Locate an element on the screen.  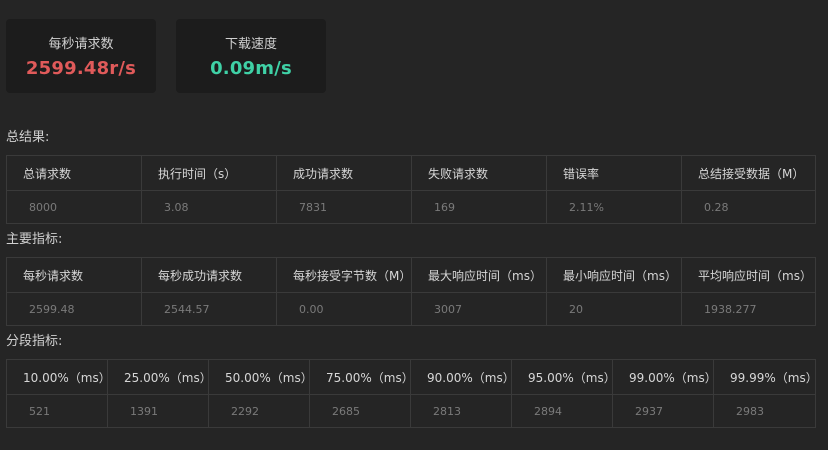
percentile-header-cell: 50.00%（ms） is located at coordinates (259, 377).